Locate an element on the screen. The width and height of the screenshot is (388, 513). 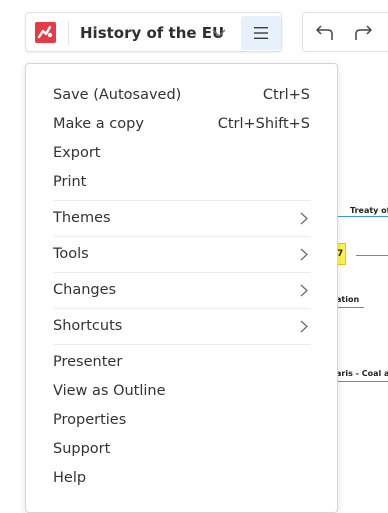
document-title: History of the EU is located at coordinates (152, 33).